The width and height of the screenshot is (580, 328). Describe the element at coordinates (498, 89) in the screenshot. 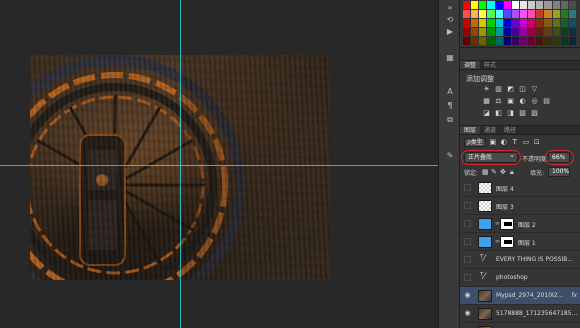

I see `levels-icon: ▥` at that location.